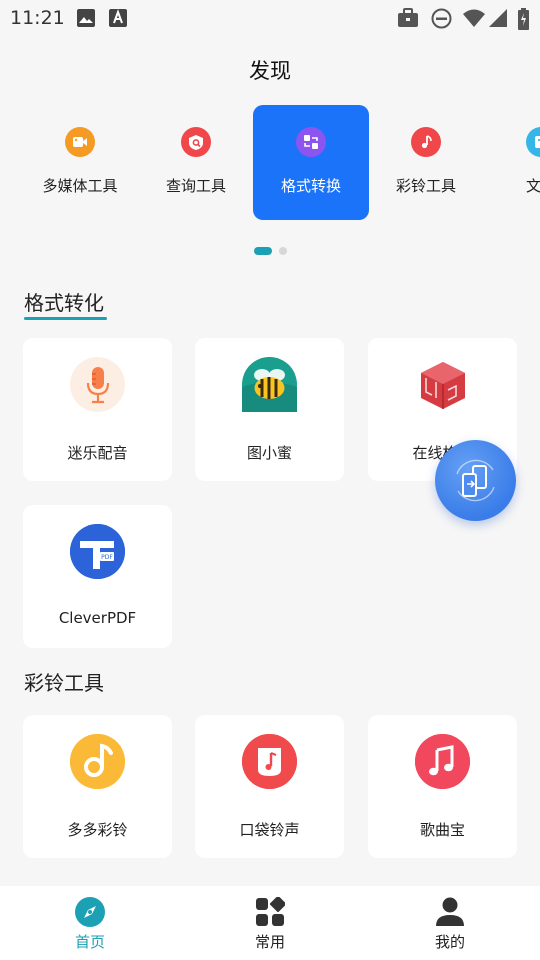 The height and width of the screenshot is (960, 540). What do you see at coordinates (532, 186) in the screenshot?
I see `tab-label: 文字` at bounding box center [532, 186].